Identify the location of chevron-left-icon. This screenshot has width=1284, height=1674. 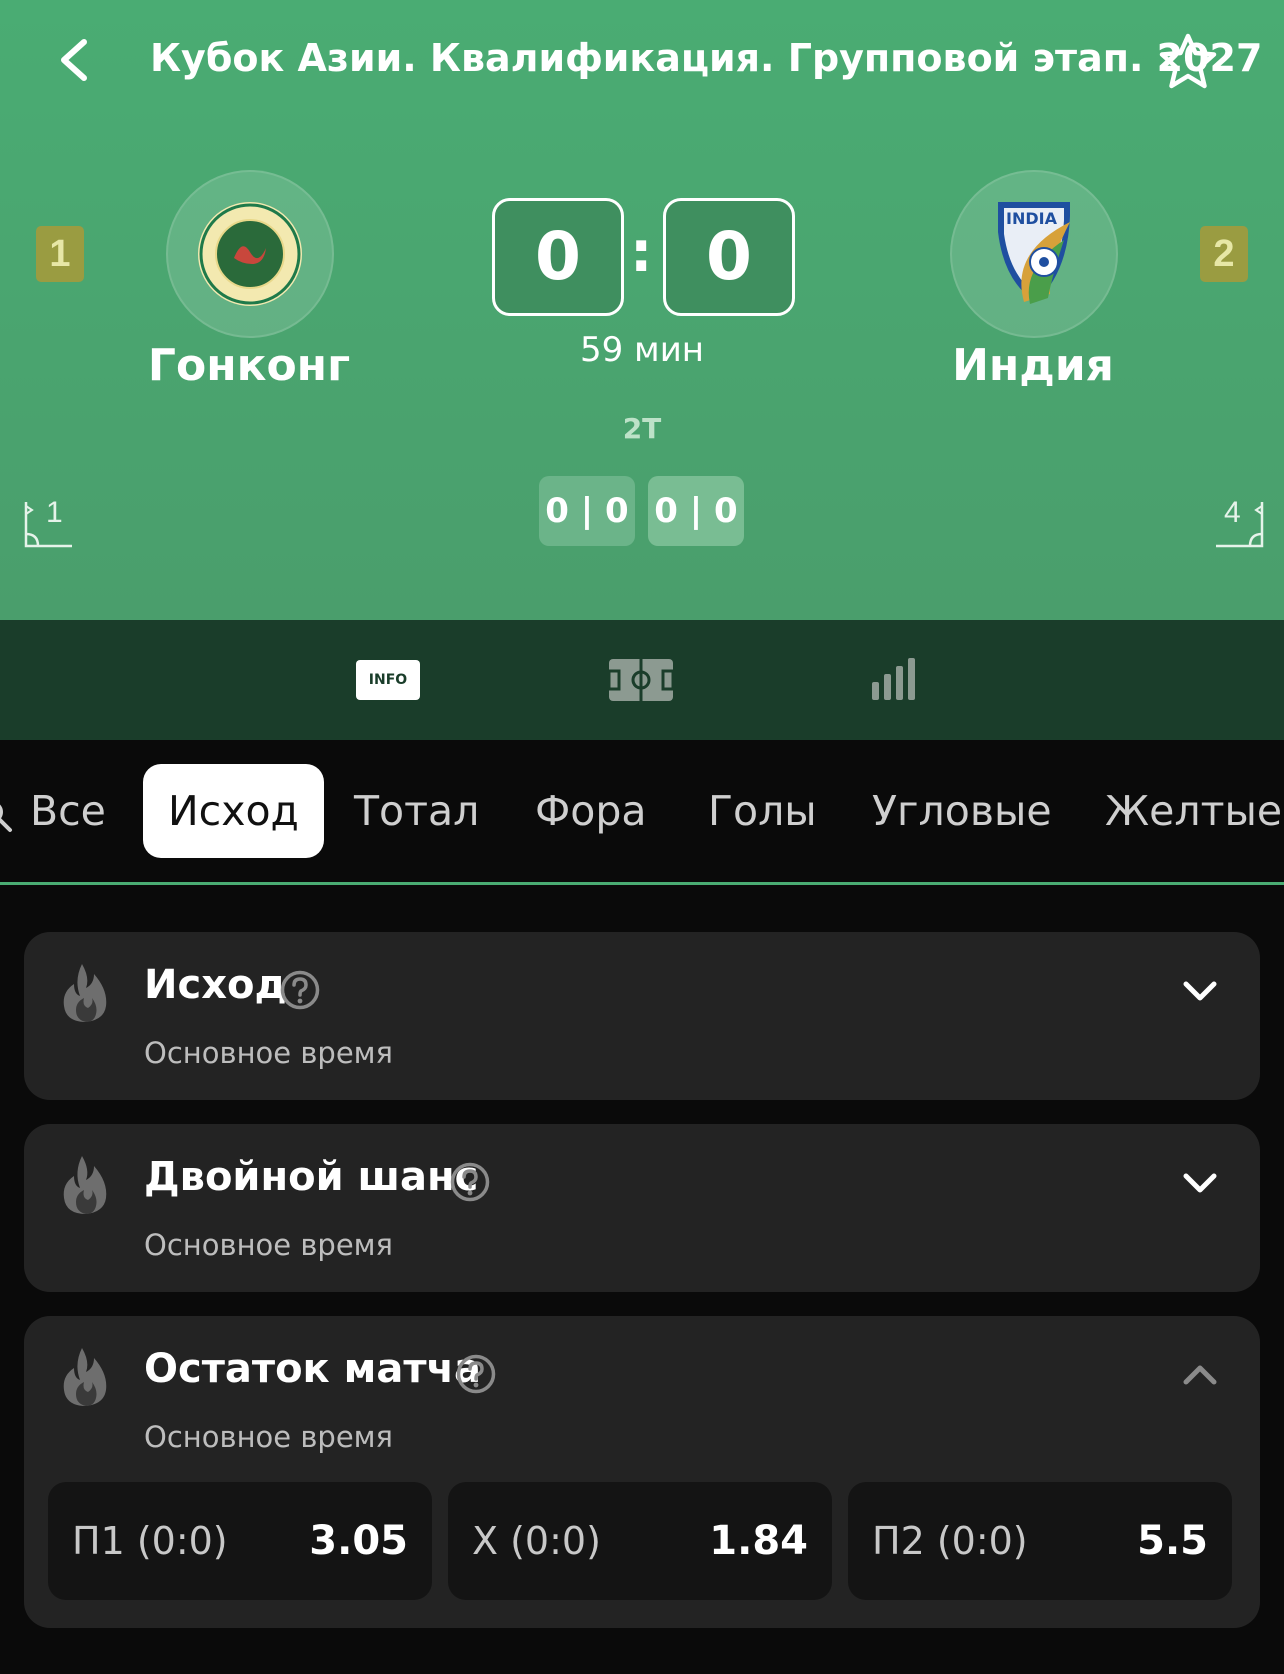
(74, 60).